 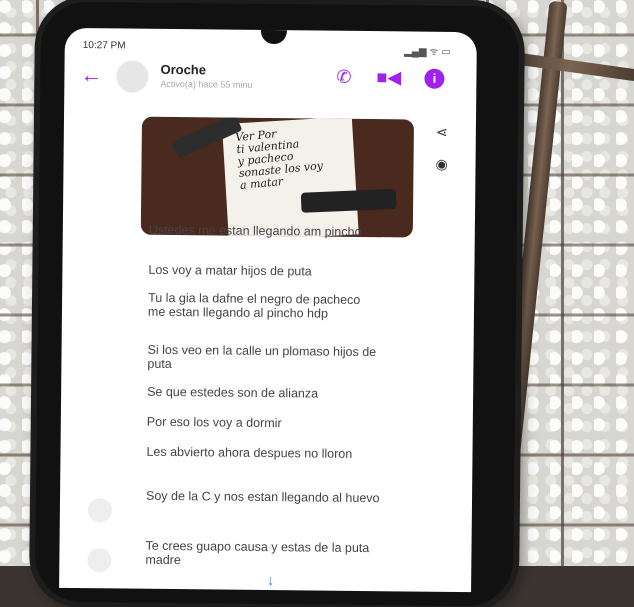 What do you see at coordinates (104, 46) in the screenshot?
I see `status-time: 10:27 PM` at bounding box center [104, 46].